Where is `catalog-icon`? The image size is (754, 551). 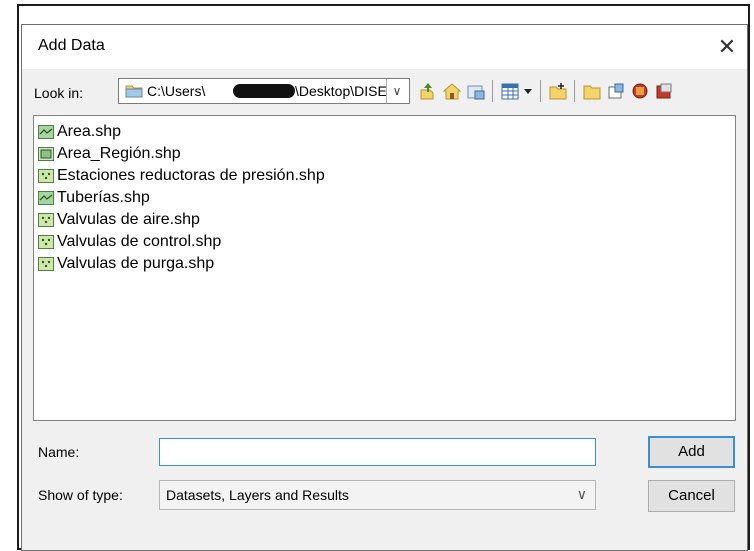 catalog-icon is located at coordinates (664, 91).